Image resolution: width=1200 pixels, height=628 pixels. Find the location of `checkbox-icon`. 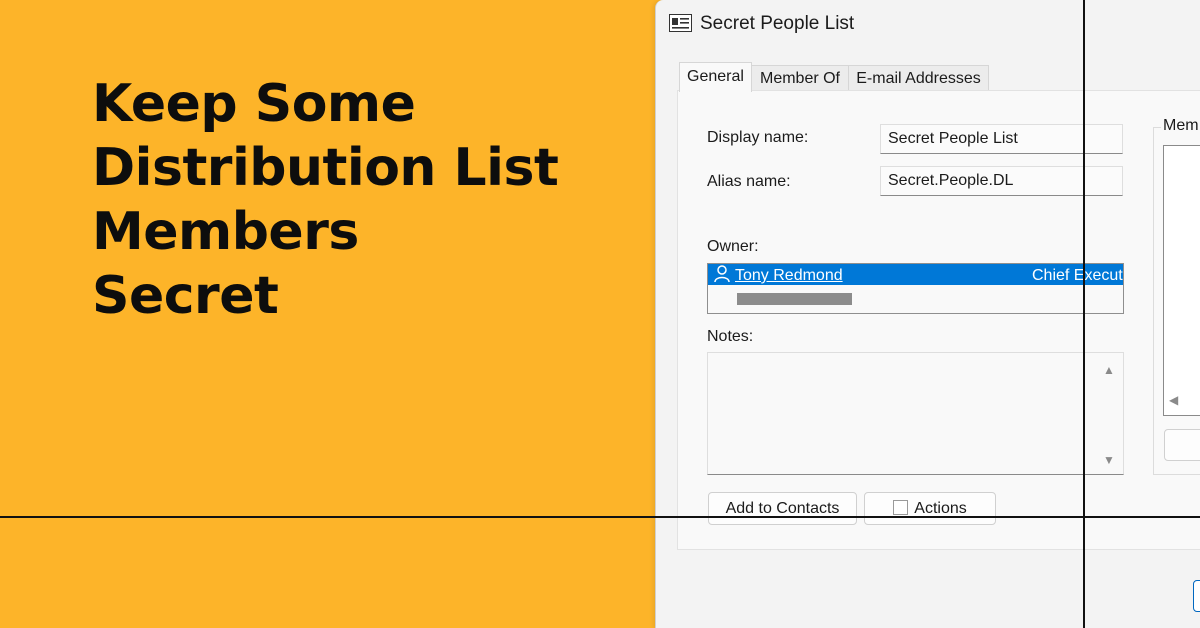

checkbox-icon is located at coordinates (901, 507).